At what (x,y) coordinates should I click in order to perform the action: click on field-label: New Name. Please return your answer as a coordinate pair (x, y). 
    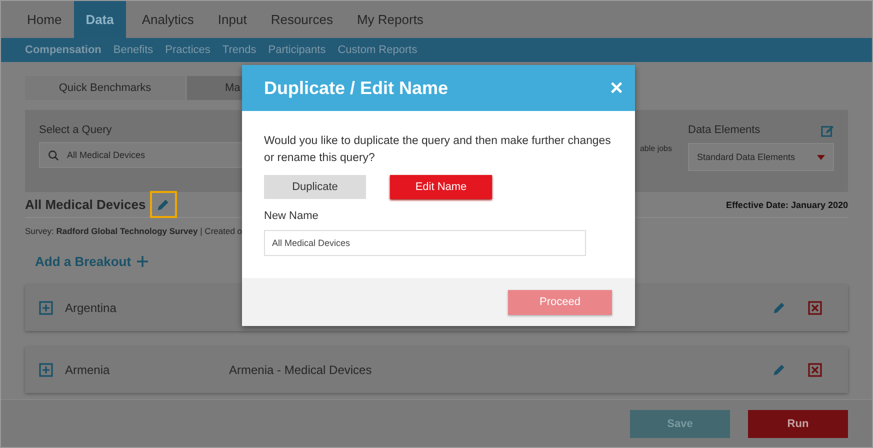
    Looking at the image, I should click on (292, 216).